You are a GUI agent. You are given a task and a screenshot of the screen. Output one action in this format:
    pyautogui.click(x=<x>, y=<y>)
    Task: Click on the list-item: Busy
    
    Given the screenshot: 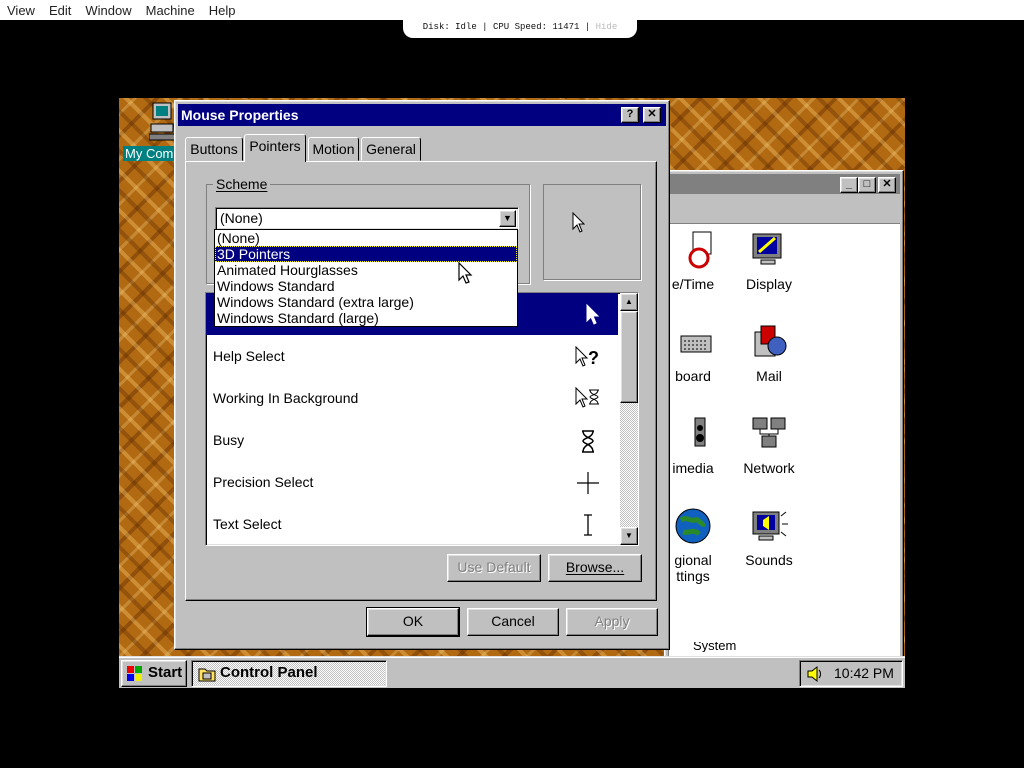 What is the action you would take?
    pyautogui.click(x=412, y=440)
    